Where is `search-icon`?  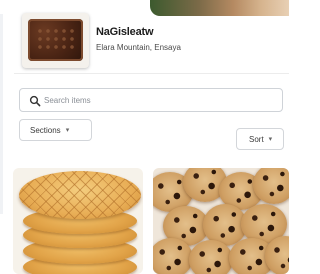 search-icon is located at coordinates (35, 101).